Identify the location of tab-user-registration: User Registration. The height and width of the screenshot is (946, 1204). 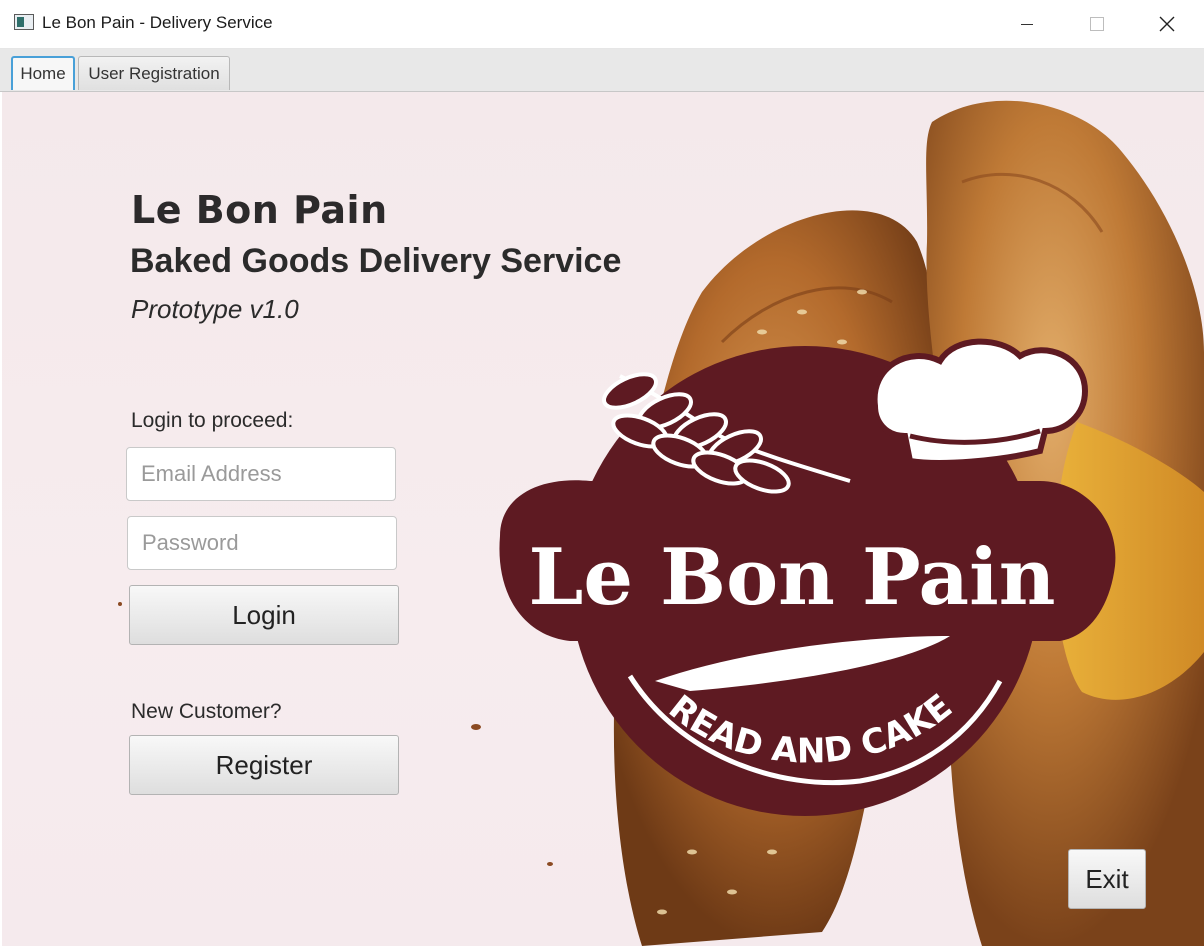
(154, 73).